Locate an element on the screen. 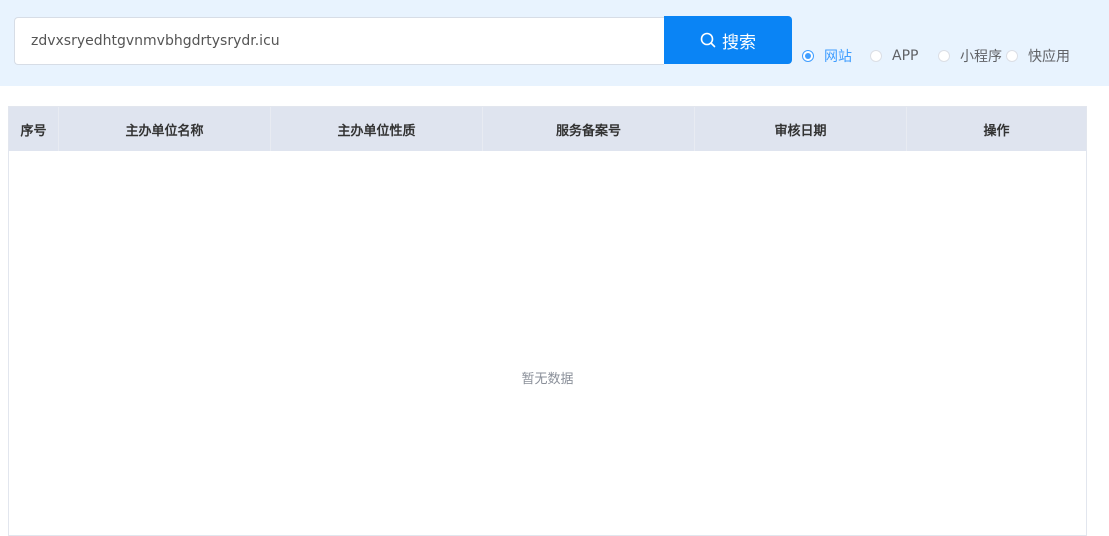  radio-mini-program: 小程序 is located at coordinates (970, 56).